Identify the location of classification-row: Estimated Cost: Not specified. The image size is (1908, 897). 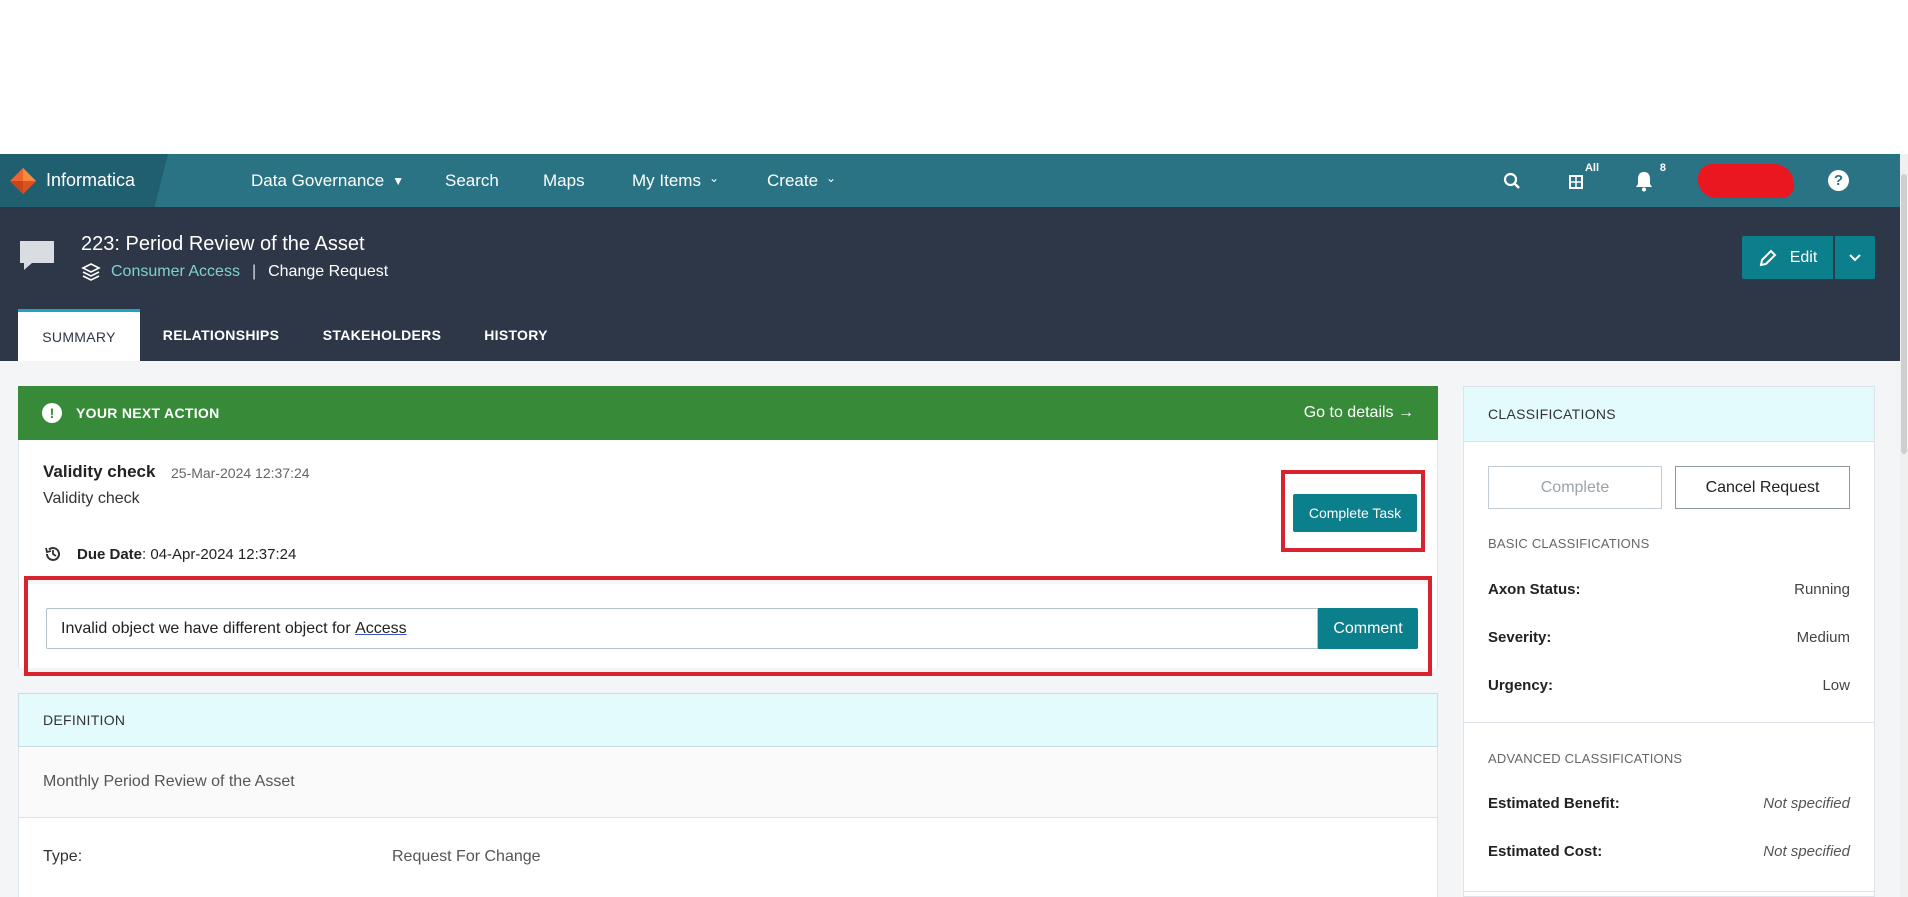
(1669, 851).